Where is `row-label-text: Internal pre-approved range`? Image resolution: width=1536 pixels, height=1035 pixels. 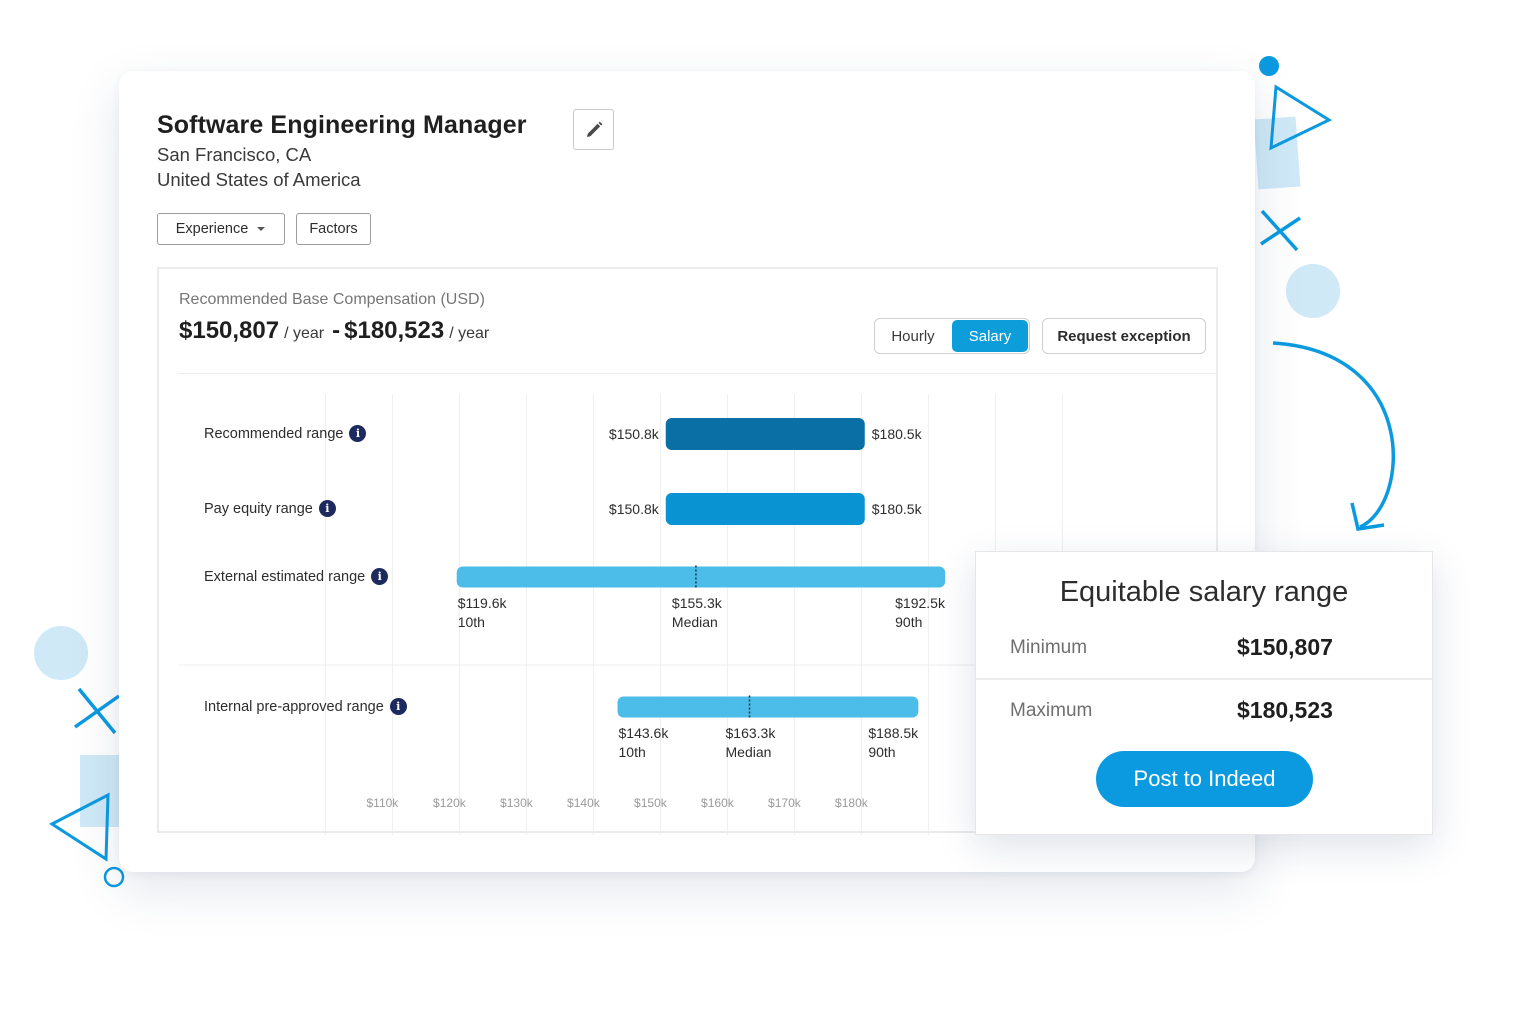 row-label-text: Internal pre-approved range is located at coordinates (294, 706).